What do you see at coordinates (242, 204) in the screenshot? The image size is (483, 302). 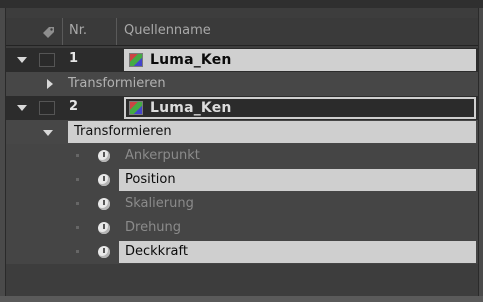 I see `property-row-skalierung: Skalierung` at bounding box center [242, 204].